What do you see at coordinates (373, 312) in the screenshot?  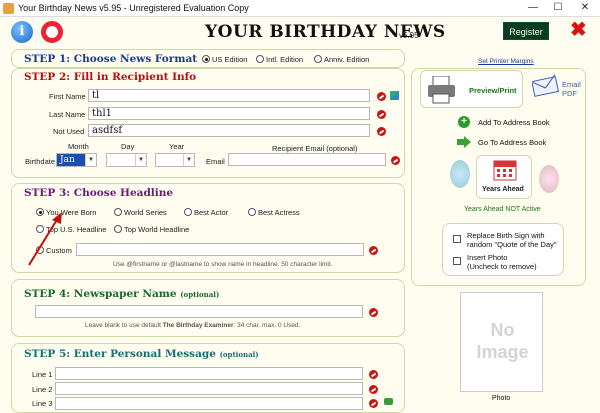 I see `clear-newspaper-name-icon` at bounding box center [373, 312].